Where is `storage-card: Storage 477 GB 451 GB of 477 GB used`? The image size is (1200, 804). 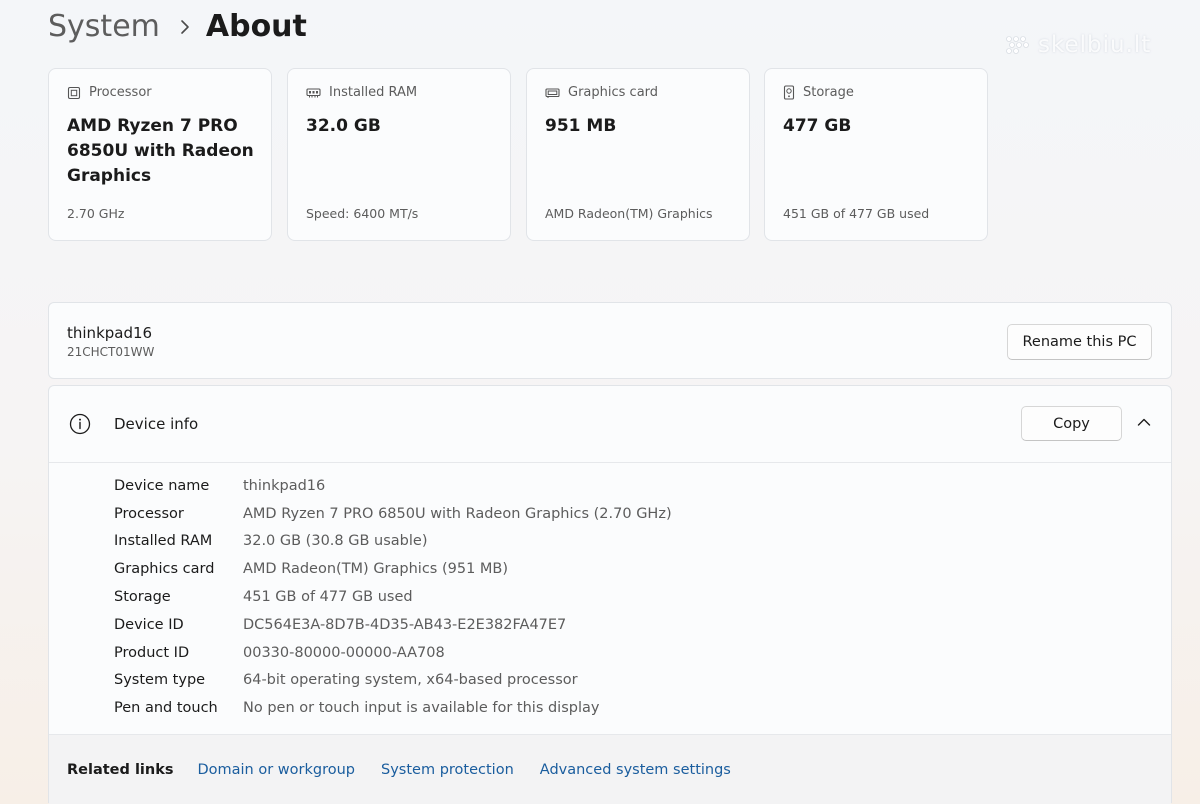 storage-card: Storage 477 GB 451 GB of 477 GB used is located at coordinates (876, 154).